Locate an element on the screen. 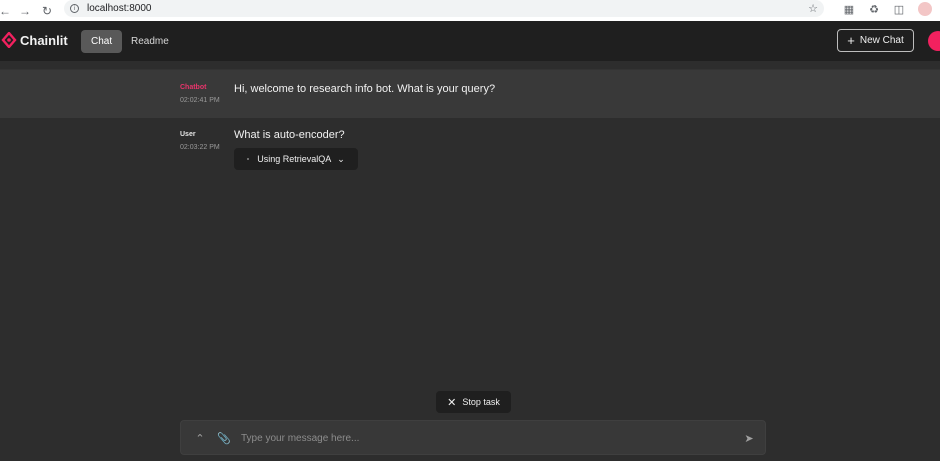 The width and height of the screenshot is (940, 461). message-text: What is auto-encoder? is located at coordinates (289, 135).